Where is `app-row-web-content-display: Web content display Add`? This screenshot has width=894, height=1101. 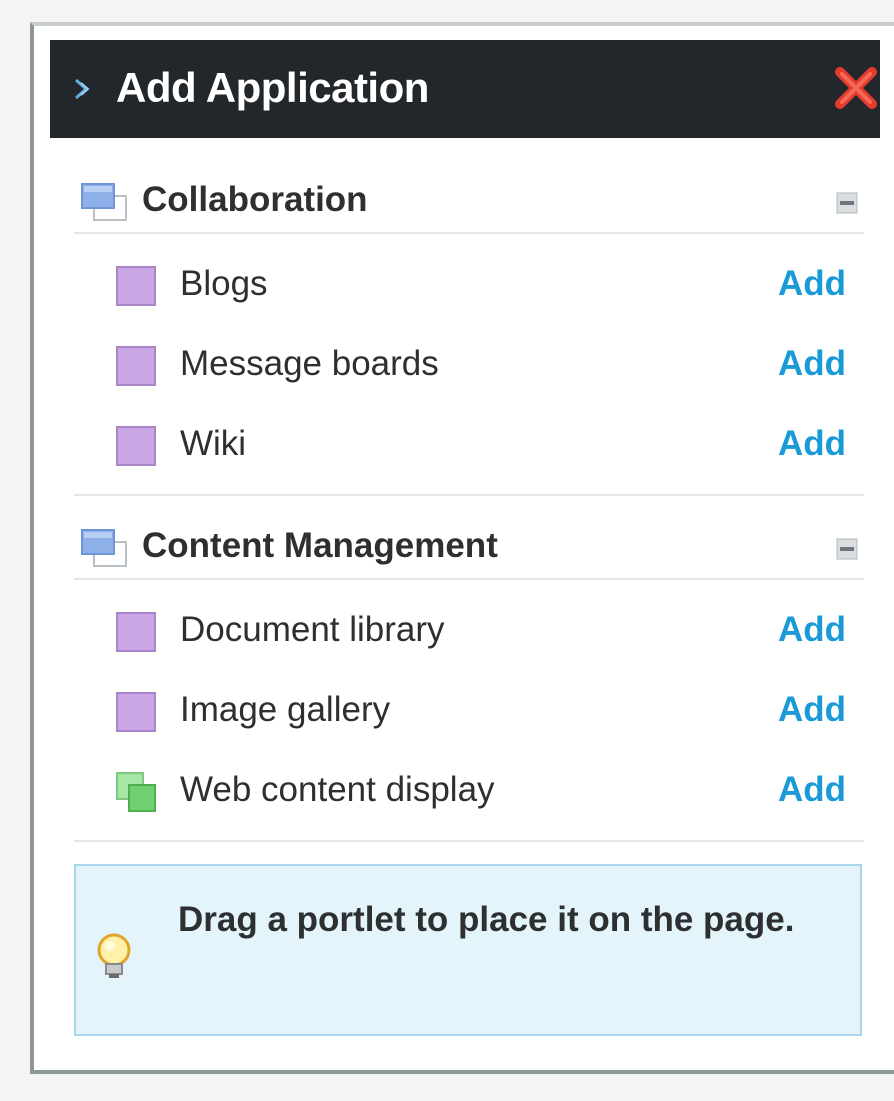
app-row-web-content-display: Web content display Add is located at coordinates (469, 788).